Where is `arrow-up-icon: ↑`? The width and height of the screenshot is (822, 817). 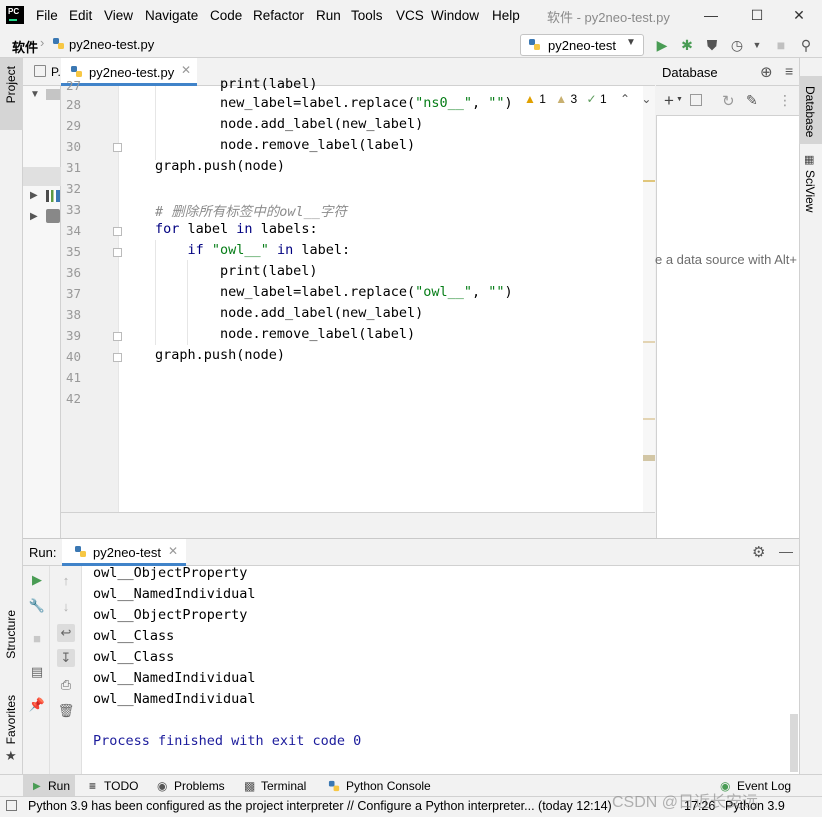
arrow-up-icon: ↑ is located at coordinates (66, 581).